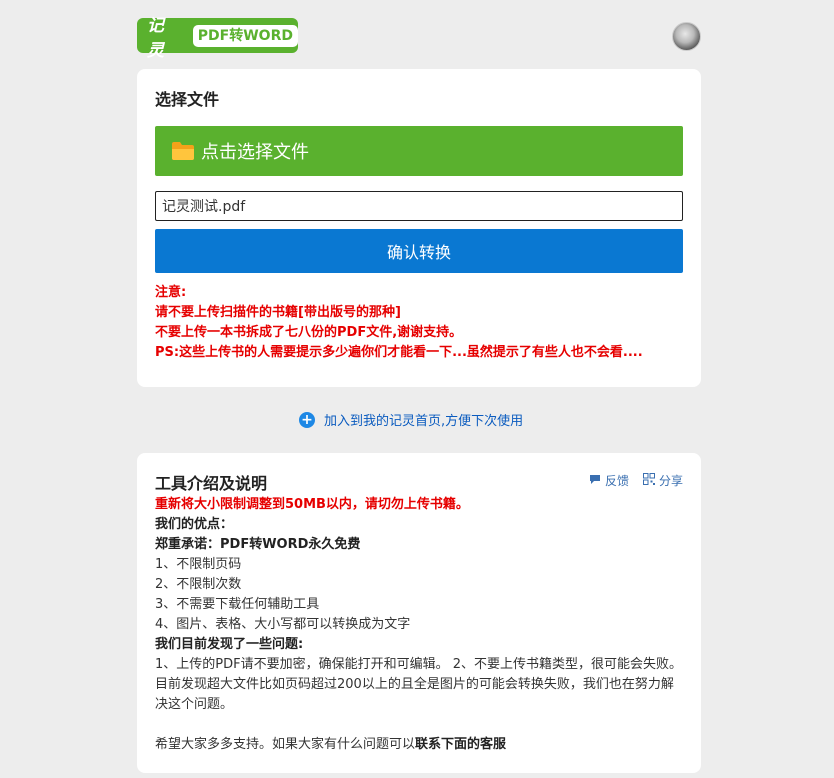 This screenshot has height=778, width=834. I want to click on advantages-heading: 我们的优点：, so click(194, 524).